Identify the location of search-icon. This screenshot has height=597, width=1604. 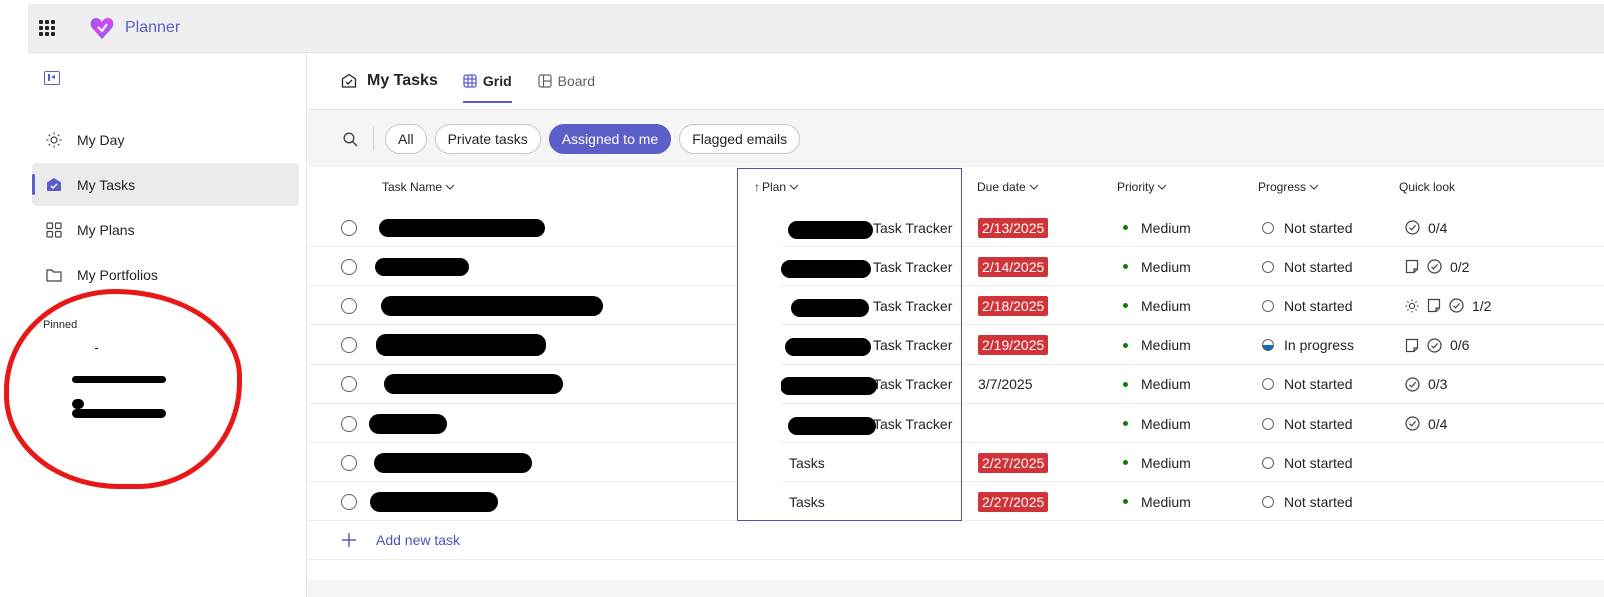
(350, 139).